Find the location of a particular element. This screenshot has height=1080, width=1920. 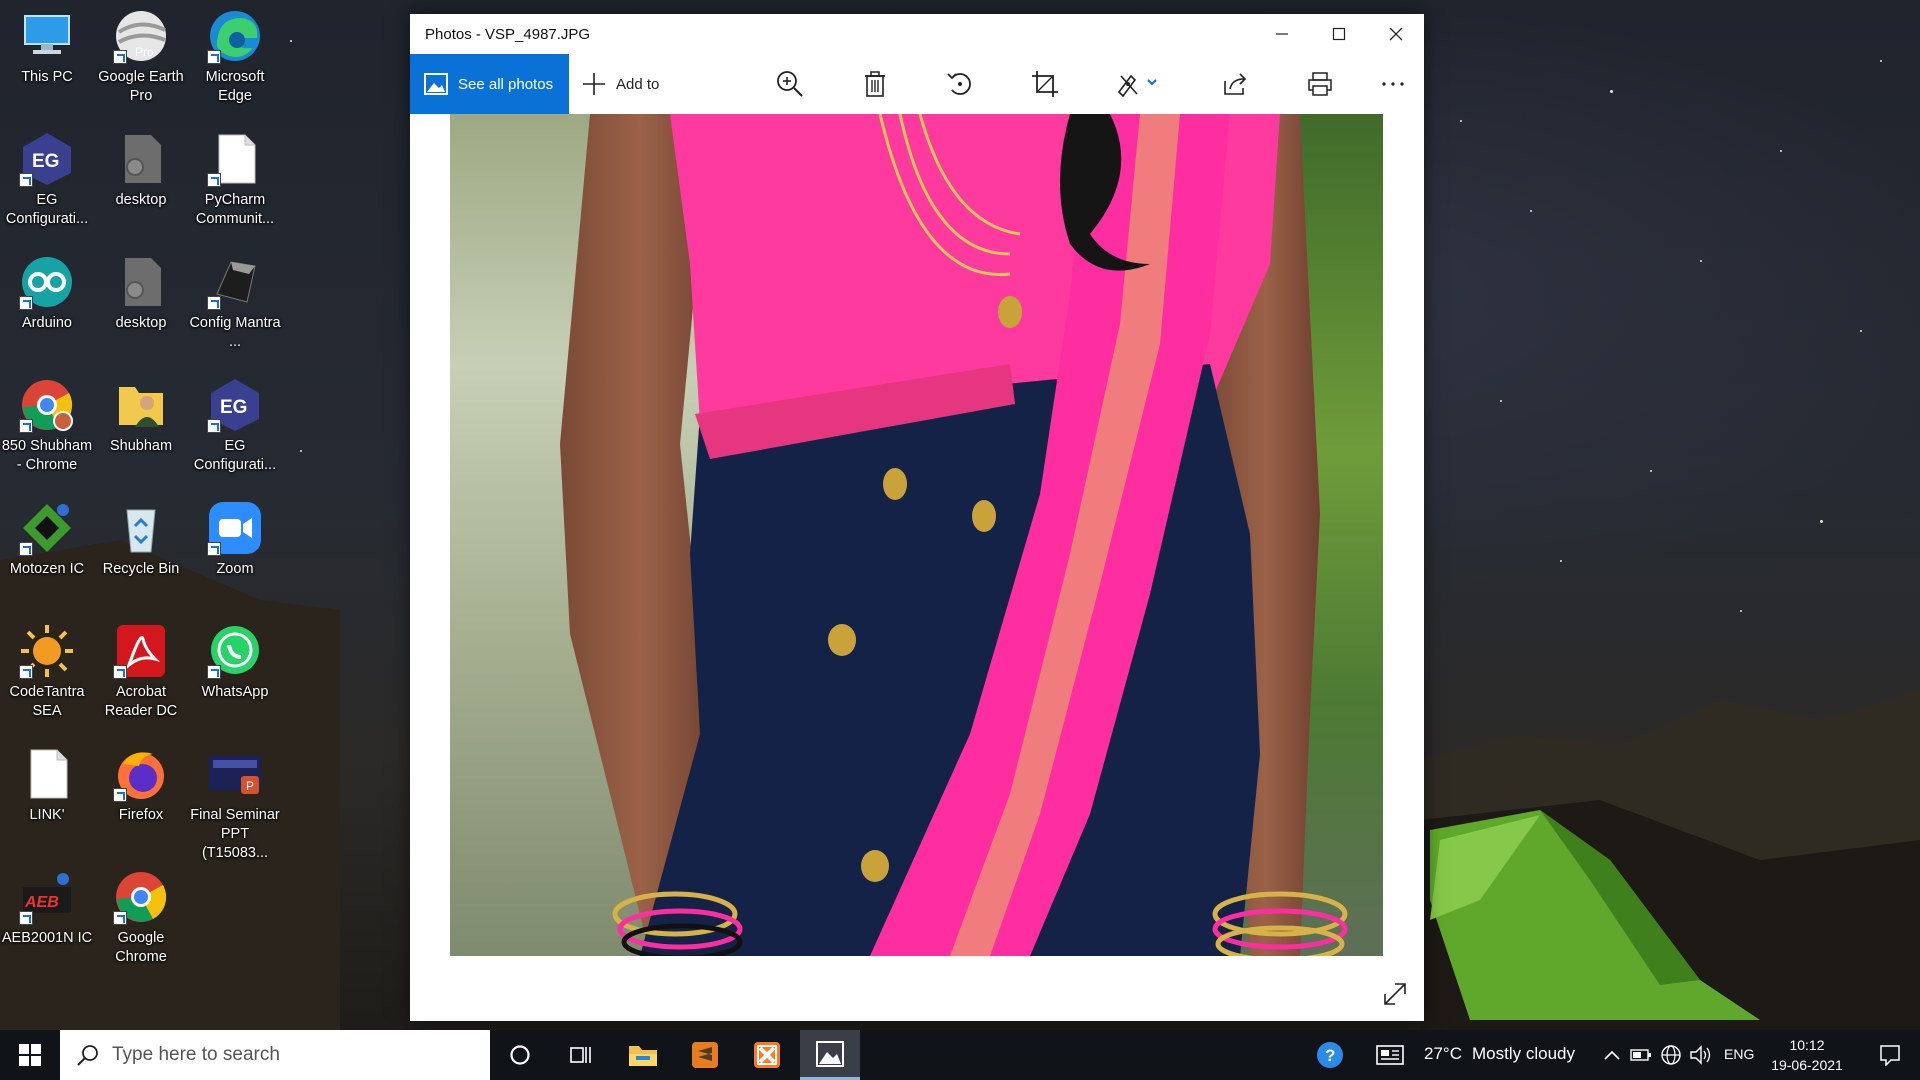

more-options-button is located at coordinates (1393, 84).